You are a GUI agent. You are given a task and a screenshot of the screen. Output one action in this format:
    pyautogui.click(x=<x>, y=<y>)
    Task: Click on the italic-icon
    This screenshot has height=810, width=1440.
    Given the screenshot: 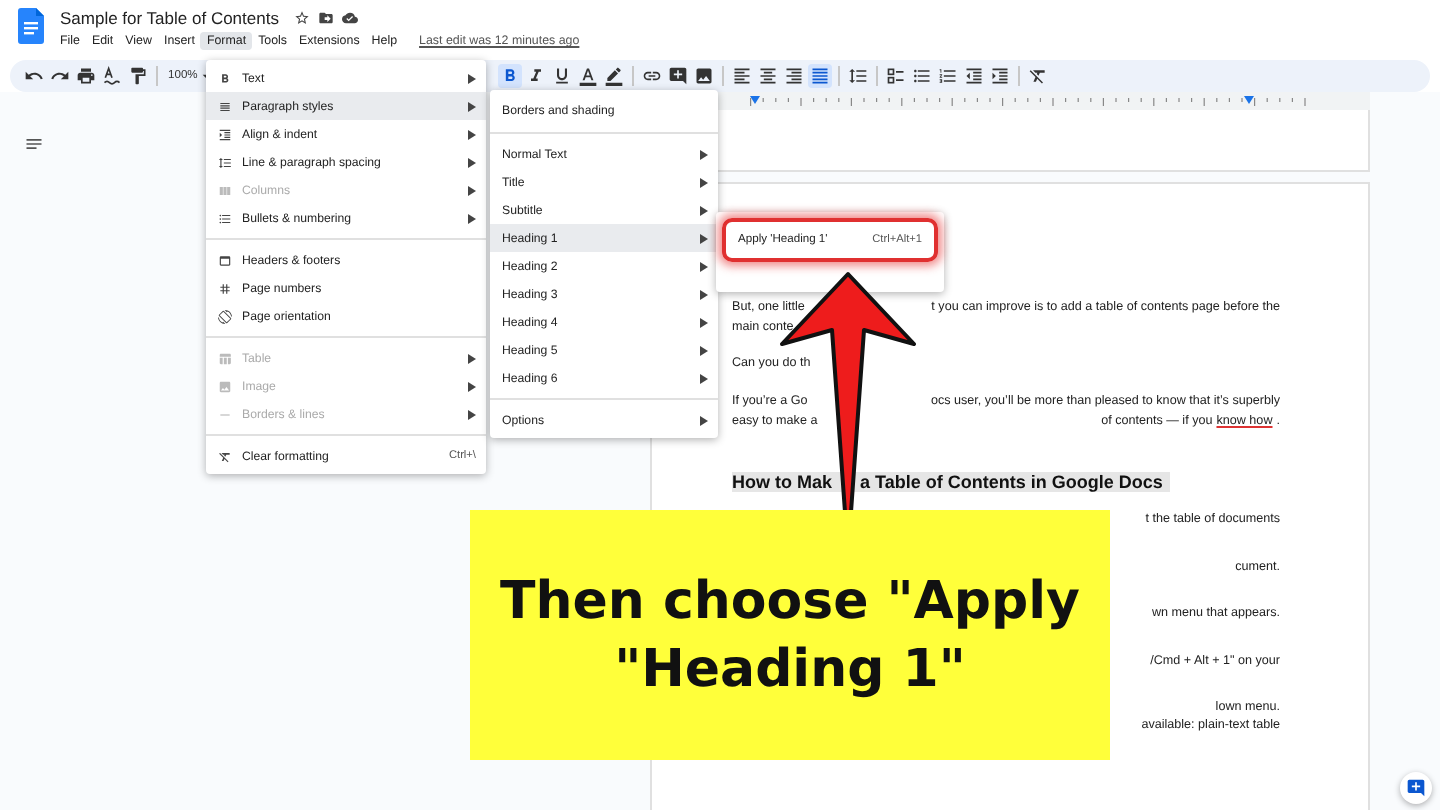 What is the action you would take?
    pyautogui.click(x=535, y=76)
    